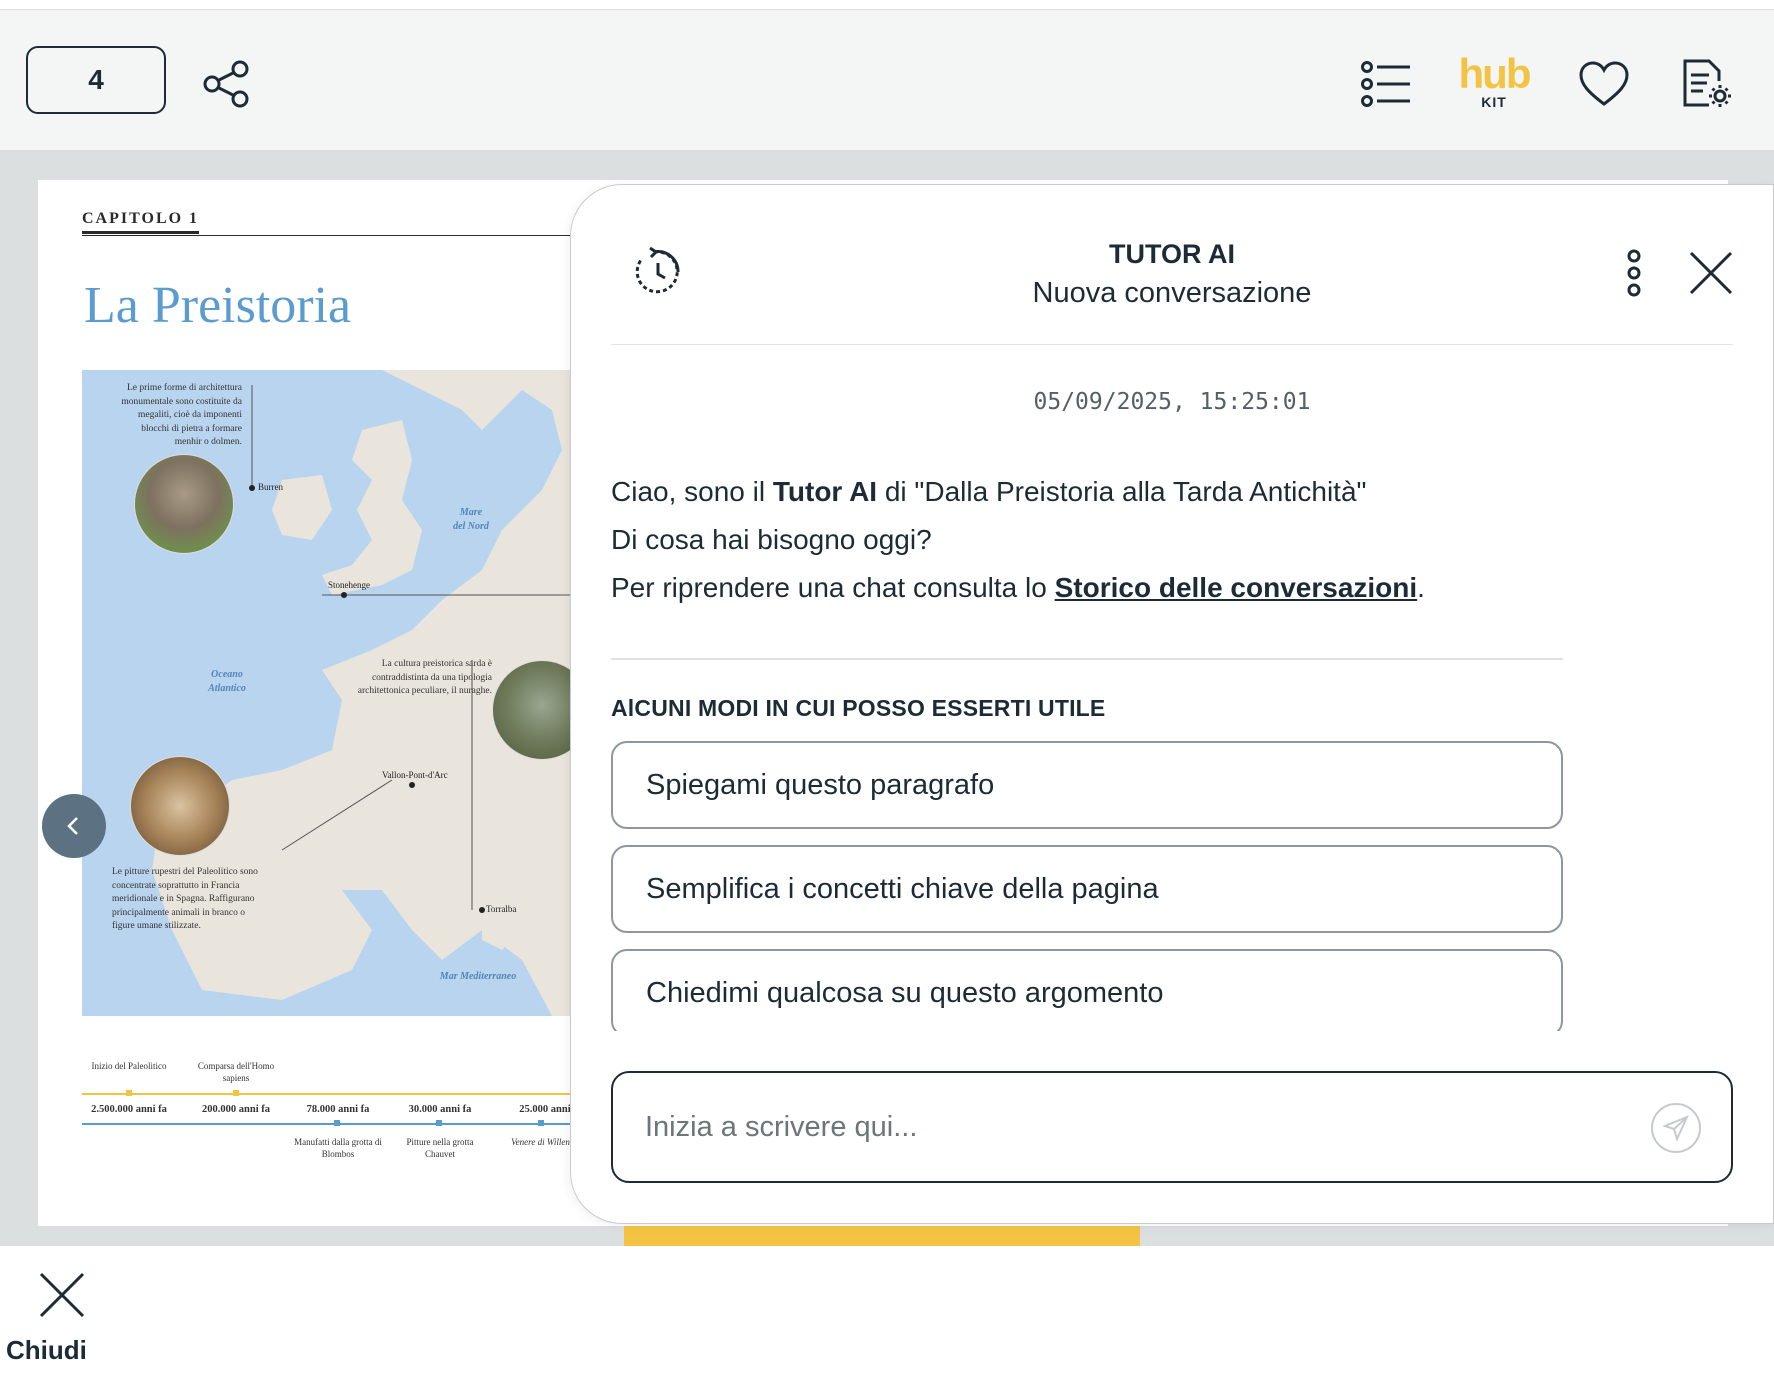  What do you see at coordinates (1172, 293) in the screenshot?
I see `tutor-subtitle: Nuova conversazione` at bounding box center [1172, 293].